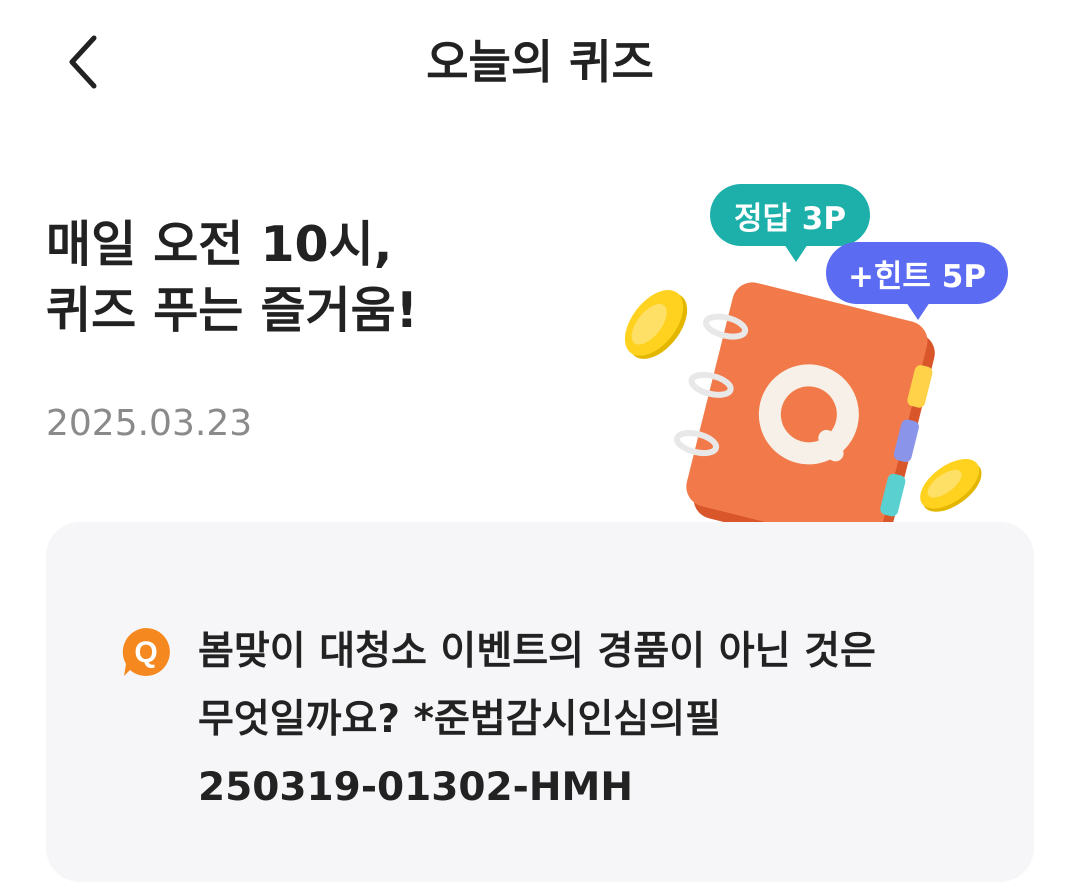 Image resolution: width=1080 pixels, height=882 pixels. I want to click on question-line-3: 250319-01302-HMH, so click(415, 787).